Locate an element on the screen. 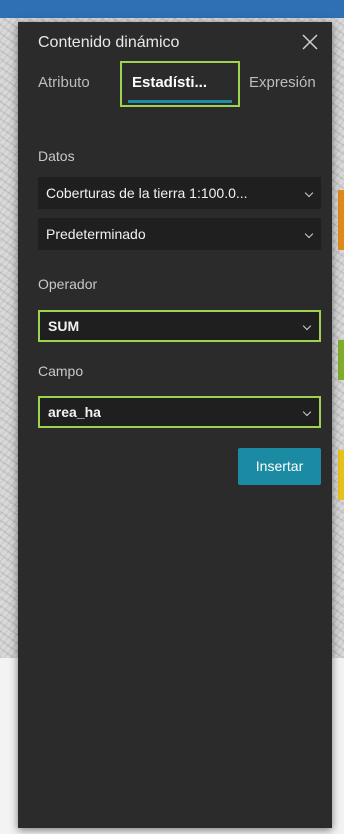 Image resolution: width=344 pixels, height=834 pixels. close-icon is located at coordinates (310, 42).